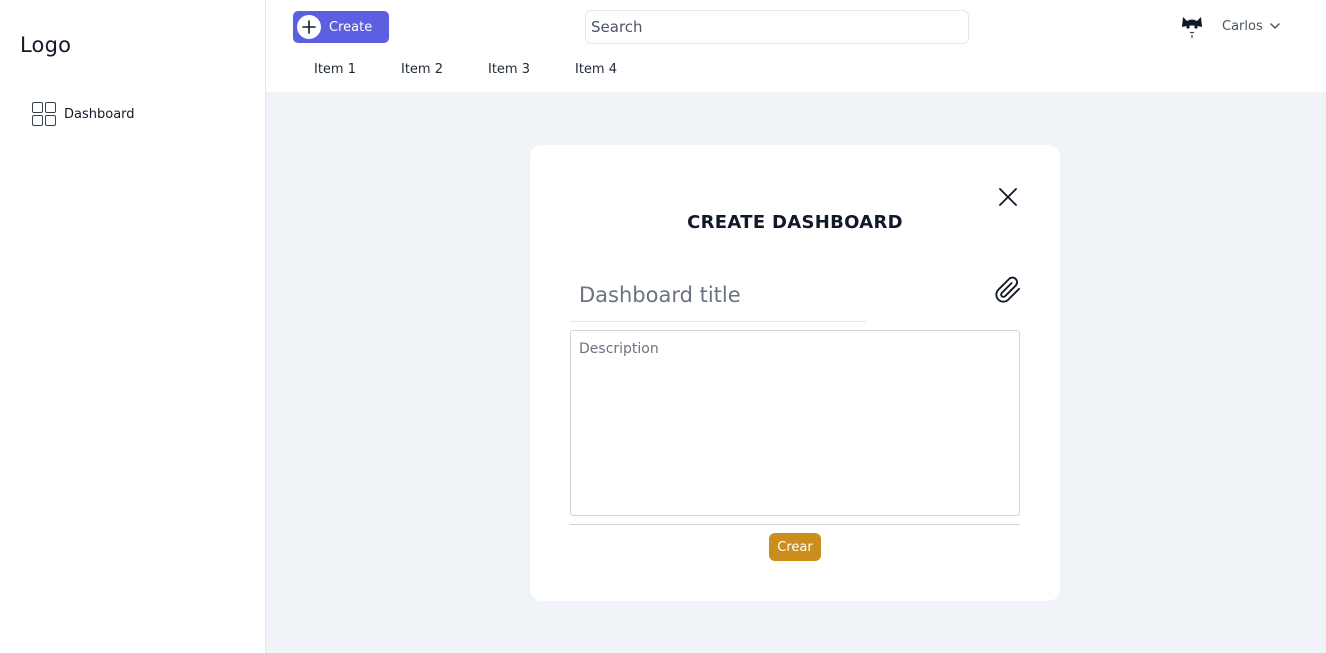  What do you see at coordinates (99, 114) in the screenshot?
I see `sidebar-item-label: Dashboard` at bounding box center [99, 114].